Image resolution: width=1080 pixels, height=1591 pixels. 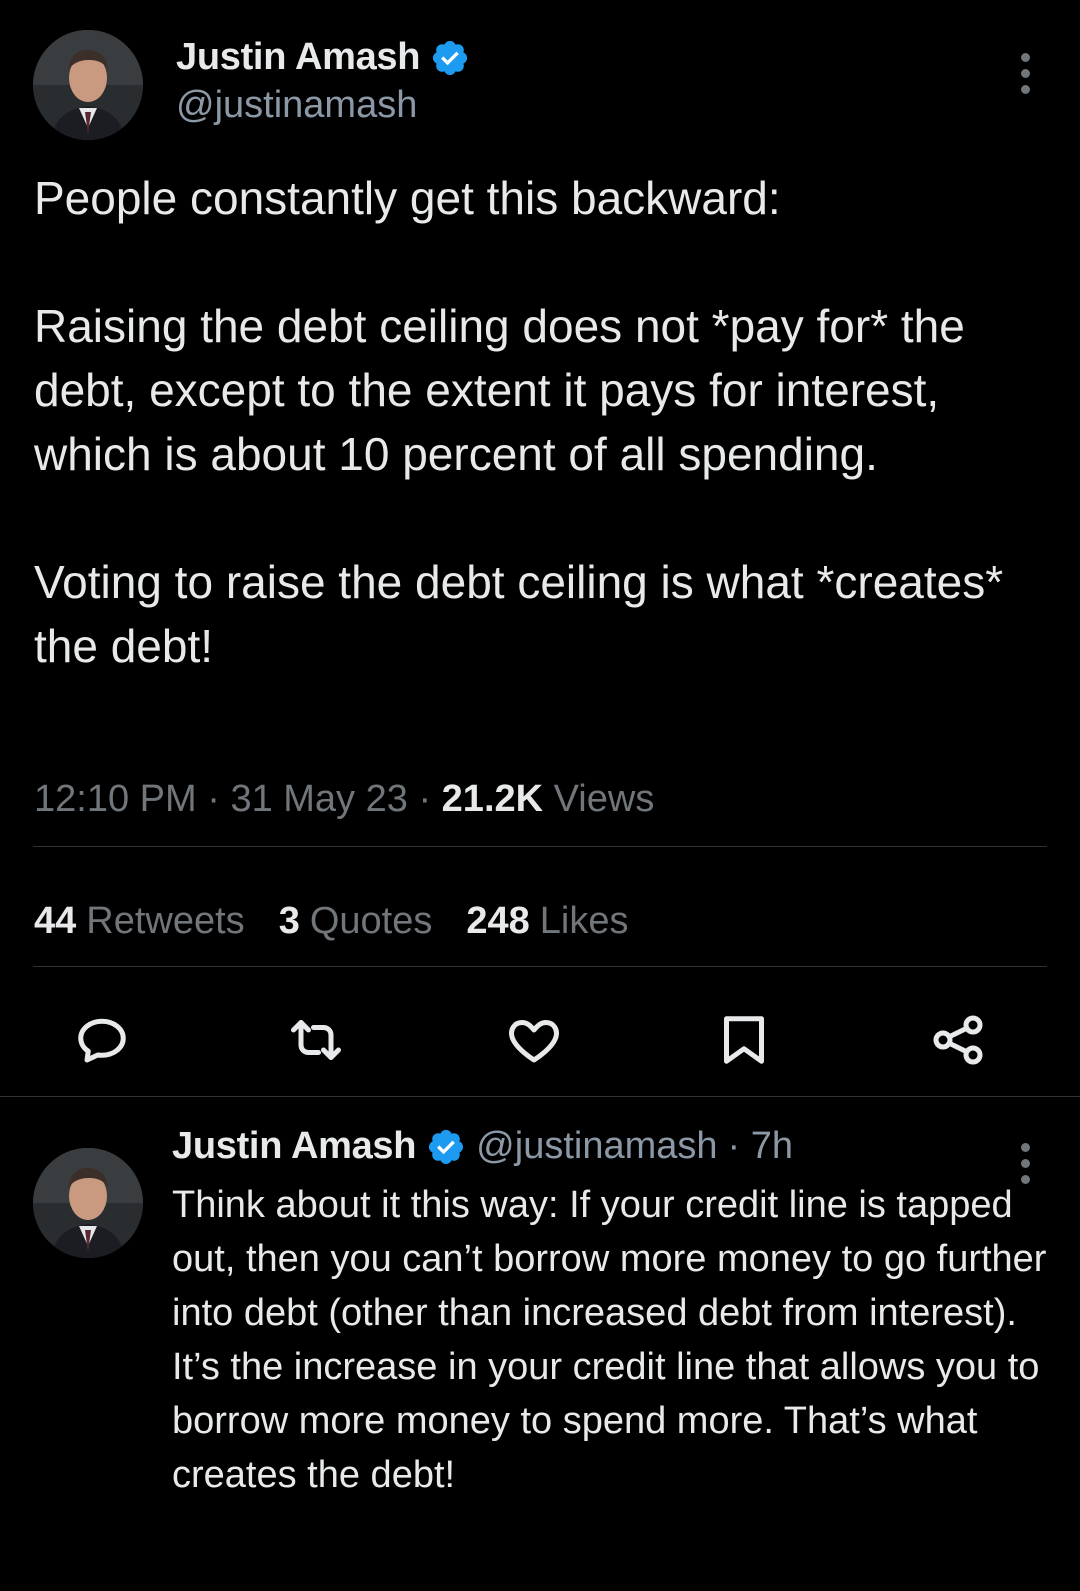 What do you see at coordinates (318, 799) in the screenshot?
I see `tweet-date: 31 May 23` at bounding box center [318, 799].